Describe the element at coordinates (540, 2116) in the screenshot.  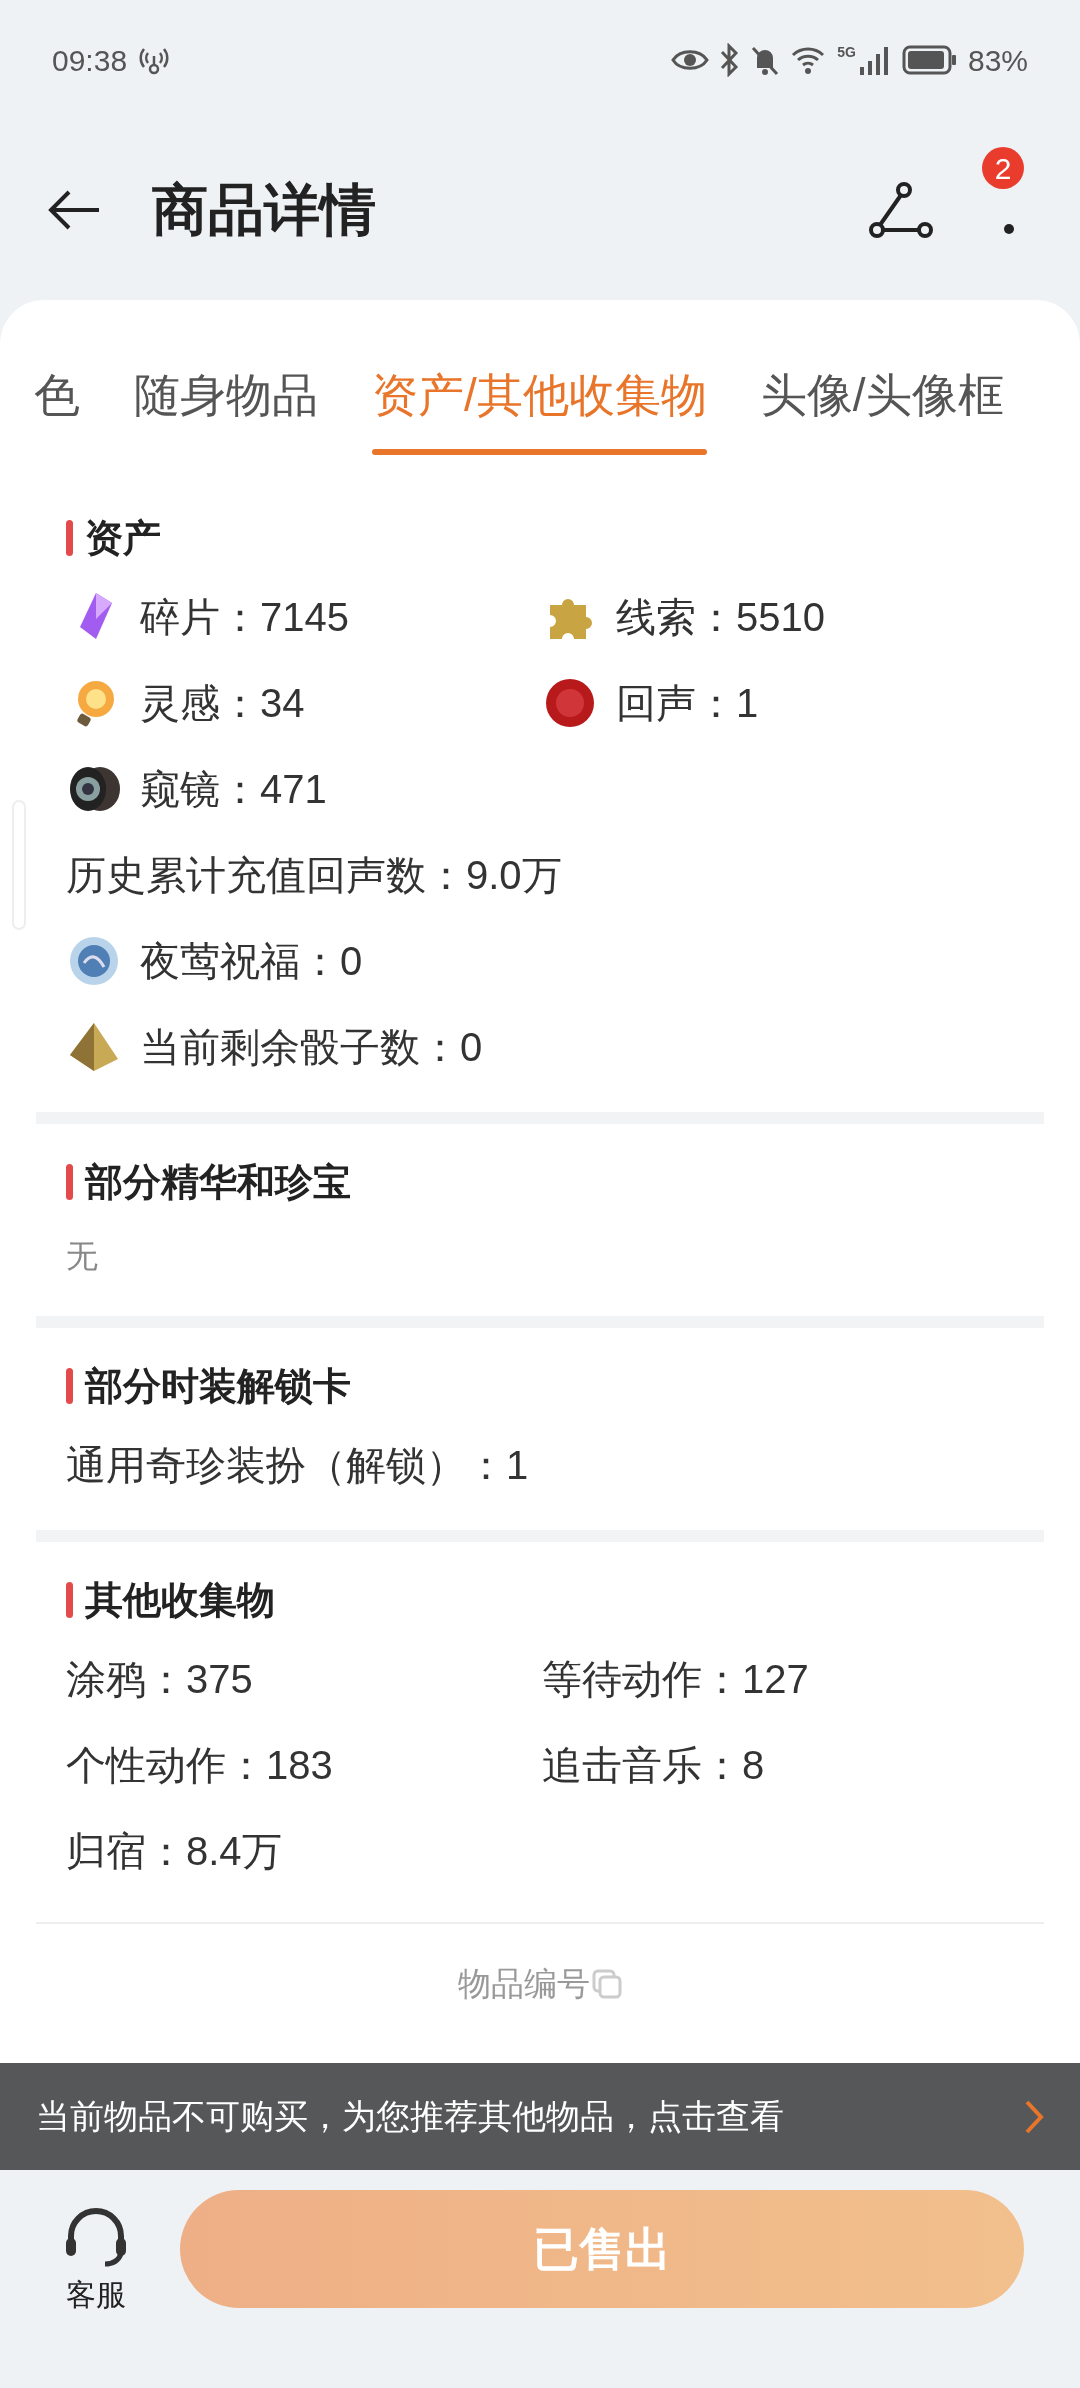
I see `recommendation-banner: 当前物品不可购买，为您推荐其他物品，点击查看` at that location.